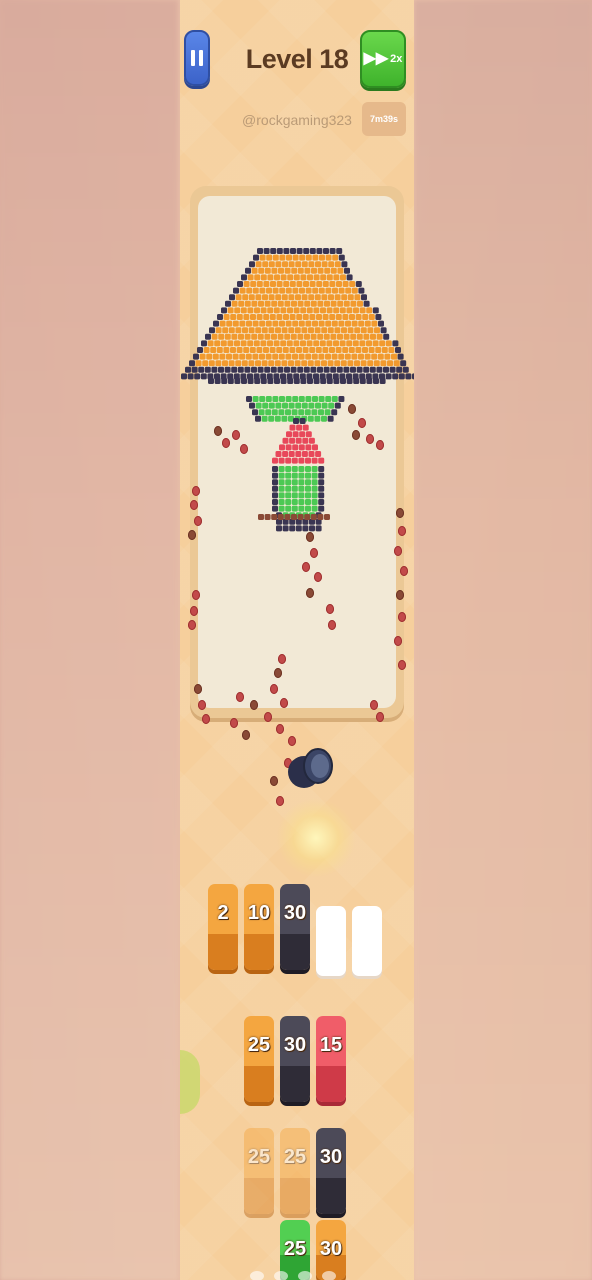 The height and width of the screenshot is (1280, 592). Describe the element at coordinates (223, 927) in the screenshot. I see `queue-slot: 2` at that location.